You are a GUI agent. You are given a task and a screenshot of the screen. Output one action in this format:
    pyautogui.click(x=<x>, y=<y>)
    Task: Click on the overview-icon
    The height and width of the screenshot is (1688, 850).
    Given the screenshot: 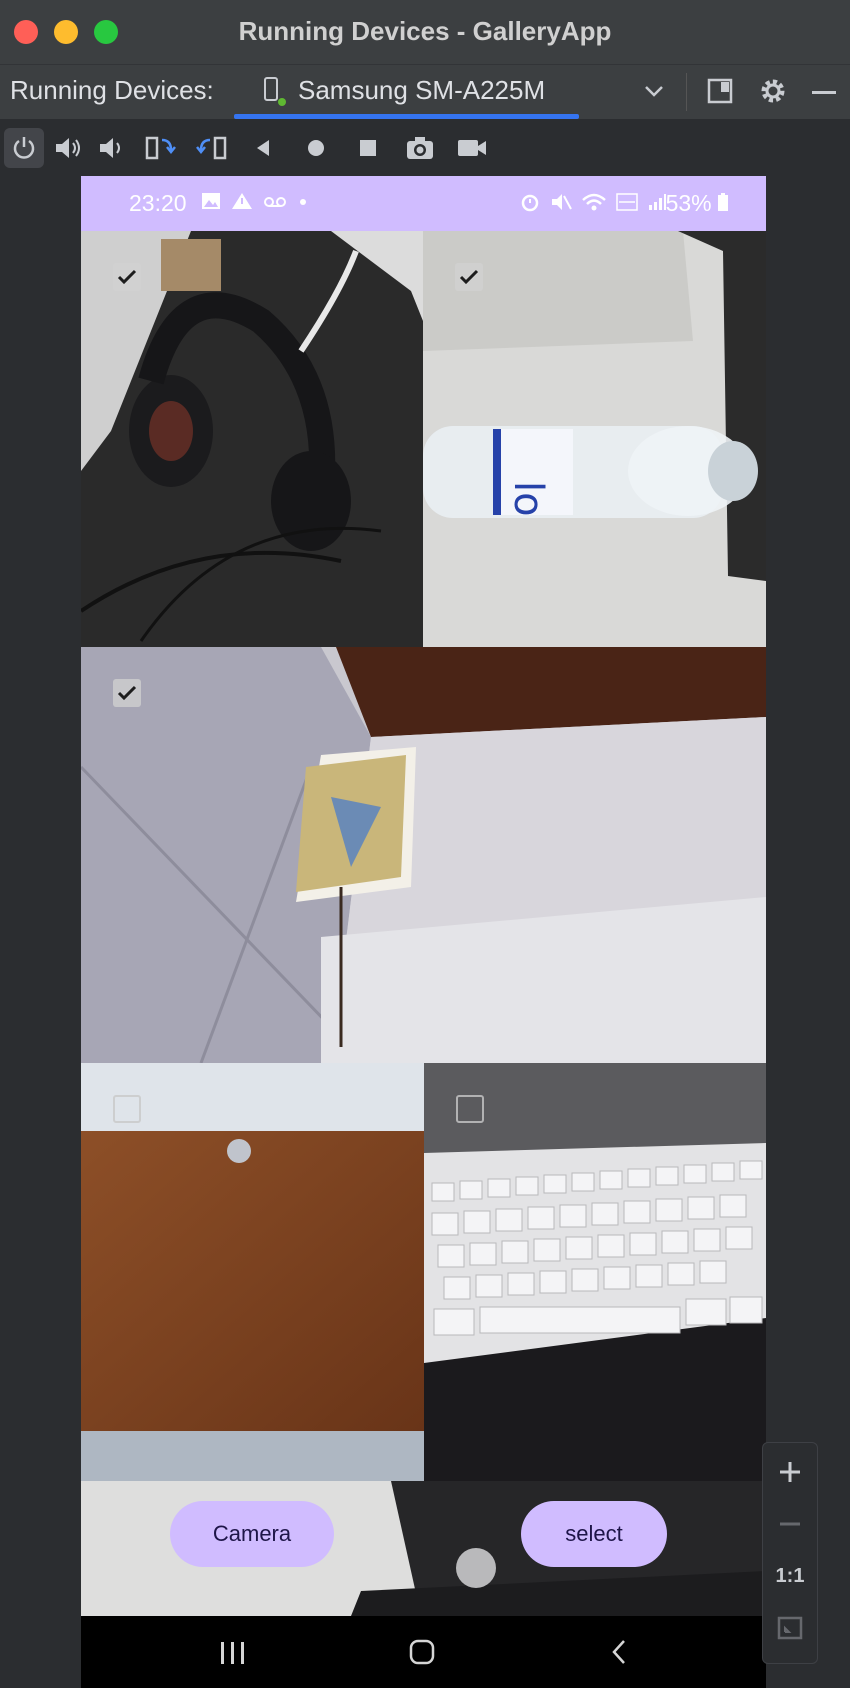 What is the action you would take?
    pyautogui.click(x=368, y=148)
    